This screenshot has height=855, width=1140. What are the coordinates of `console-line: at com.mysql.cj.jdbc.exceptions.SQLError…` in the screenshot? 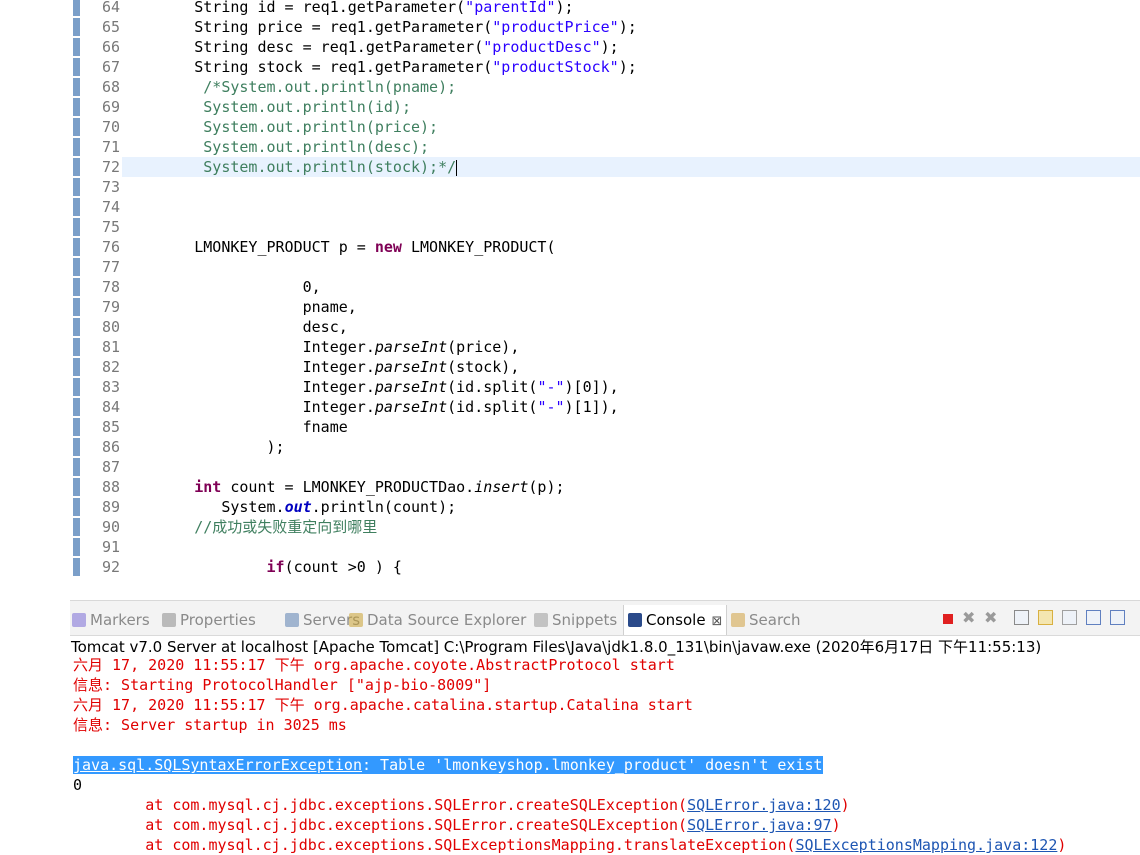 It's located at (606, 825).